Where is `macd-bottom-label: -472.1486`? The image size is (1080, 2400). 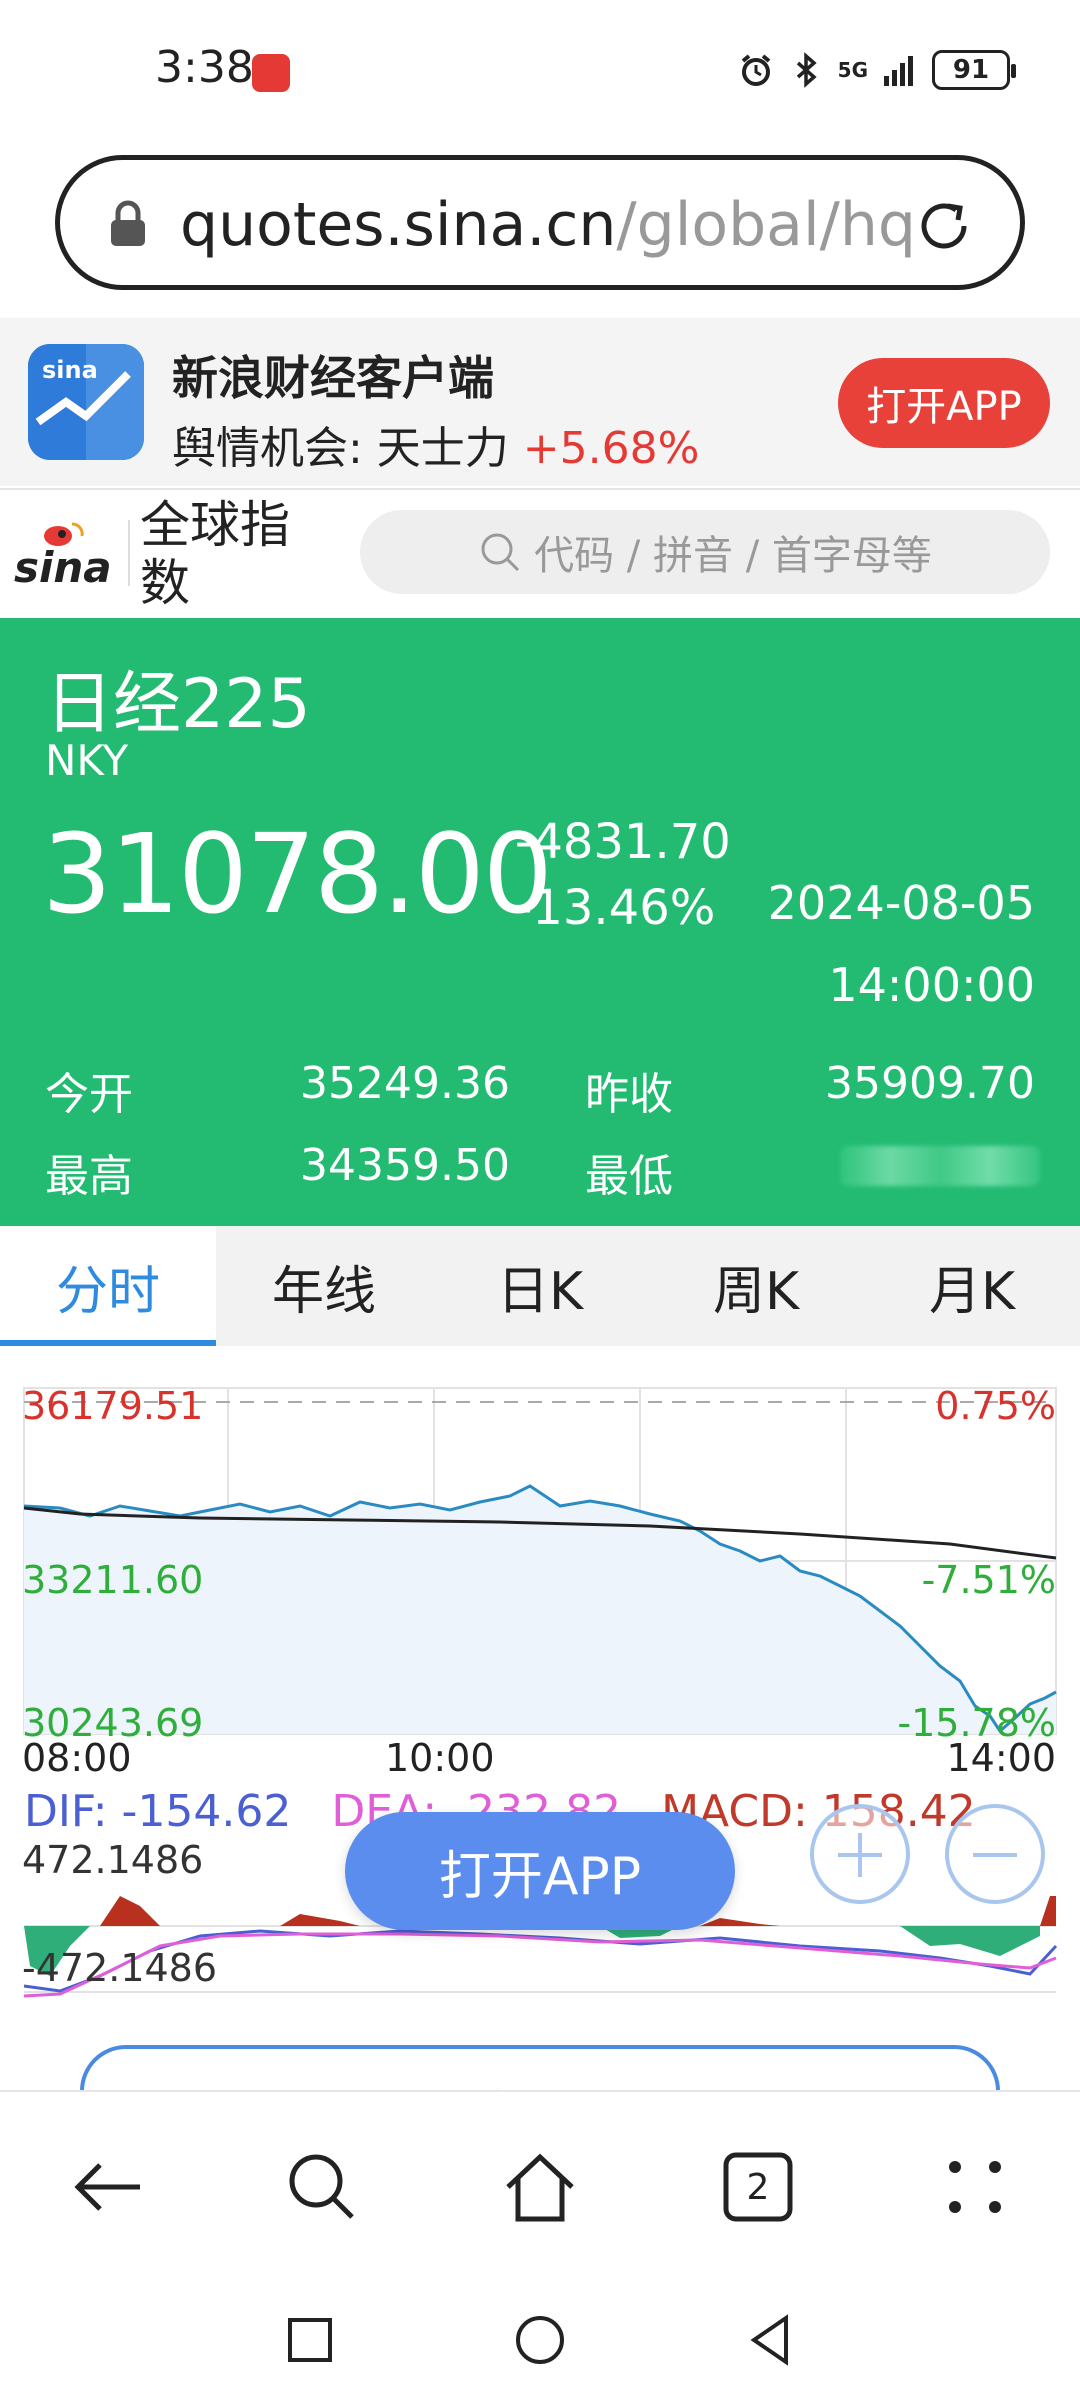
macd-bottom-label: -472.1486 is located at coordinates (120, 1968).